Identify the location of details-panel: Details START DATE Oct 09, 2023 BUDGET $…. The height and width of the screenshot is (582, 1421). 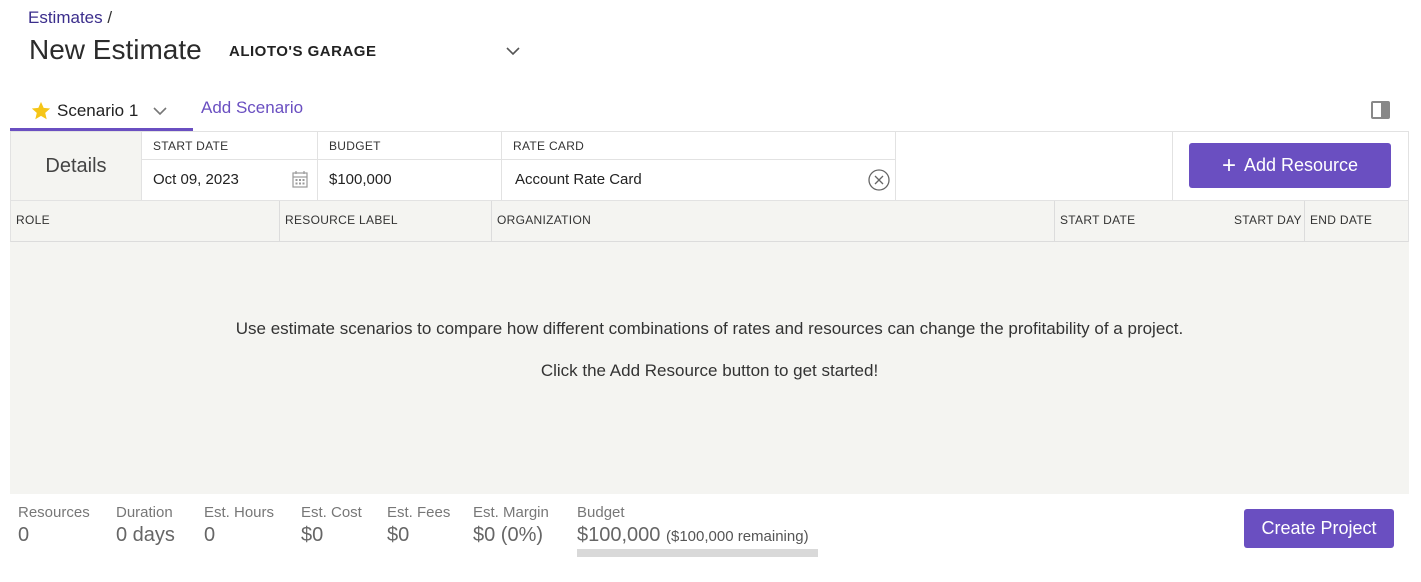
(709, 166).